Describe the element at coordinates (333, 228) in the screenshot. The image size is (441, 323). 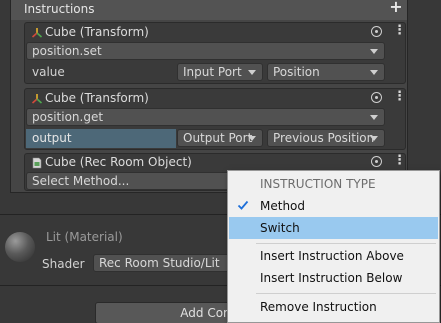
I see `menu-item-switch: Switch` at that location.